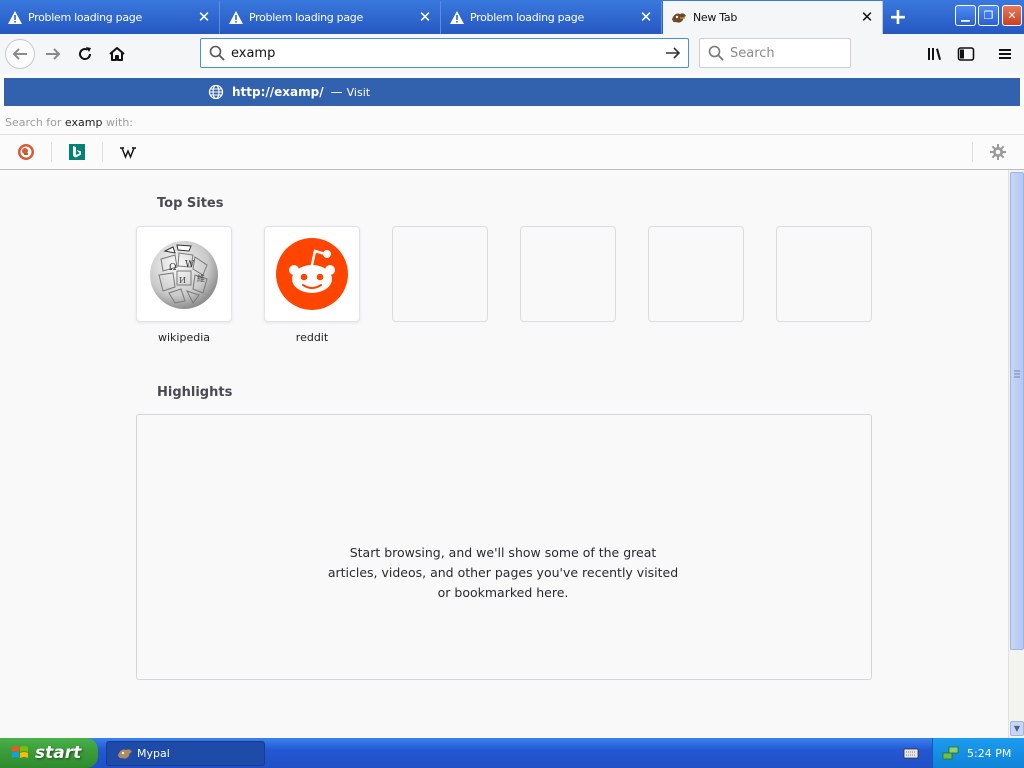 The width and height of the screenshot is (1024, 768). What do you see at coordinates (1012, 15) in the screenshot?
I see `window-close-button: ✕` at bounding box center [1012, 15].